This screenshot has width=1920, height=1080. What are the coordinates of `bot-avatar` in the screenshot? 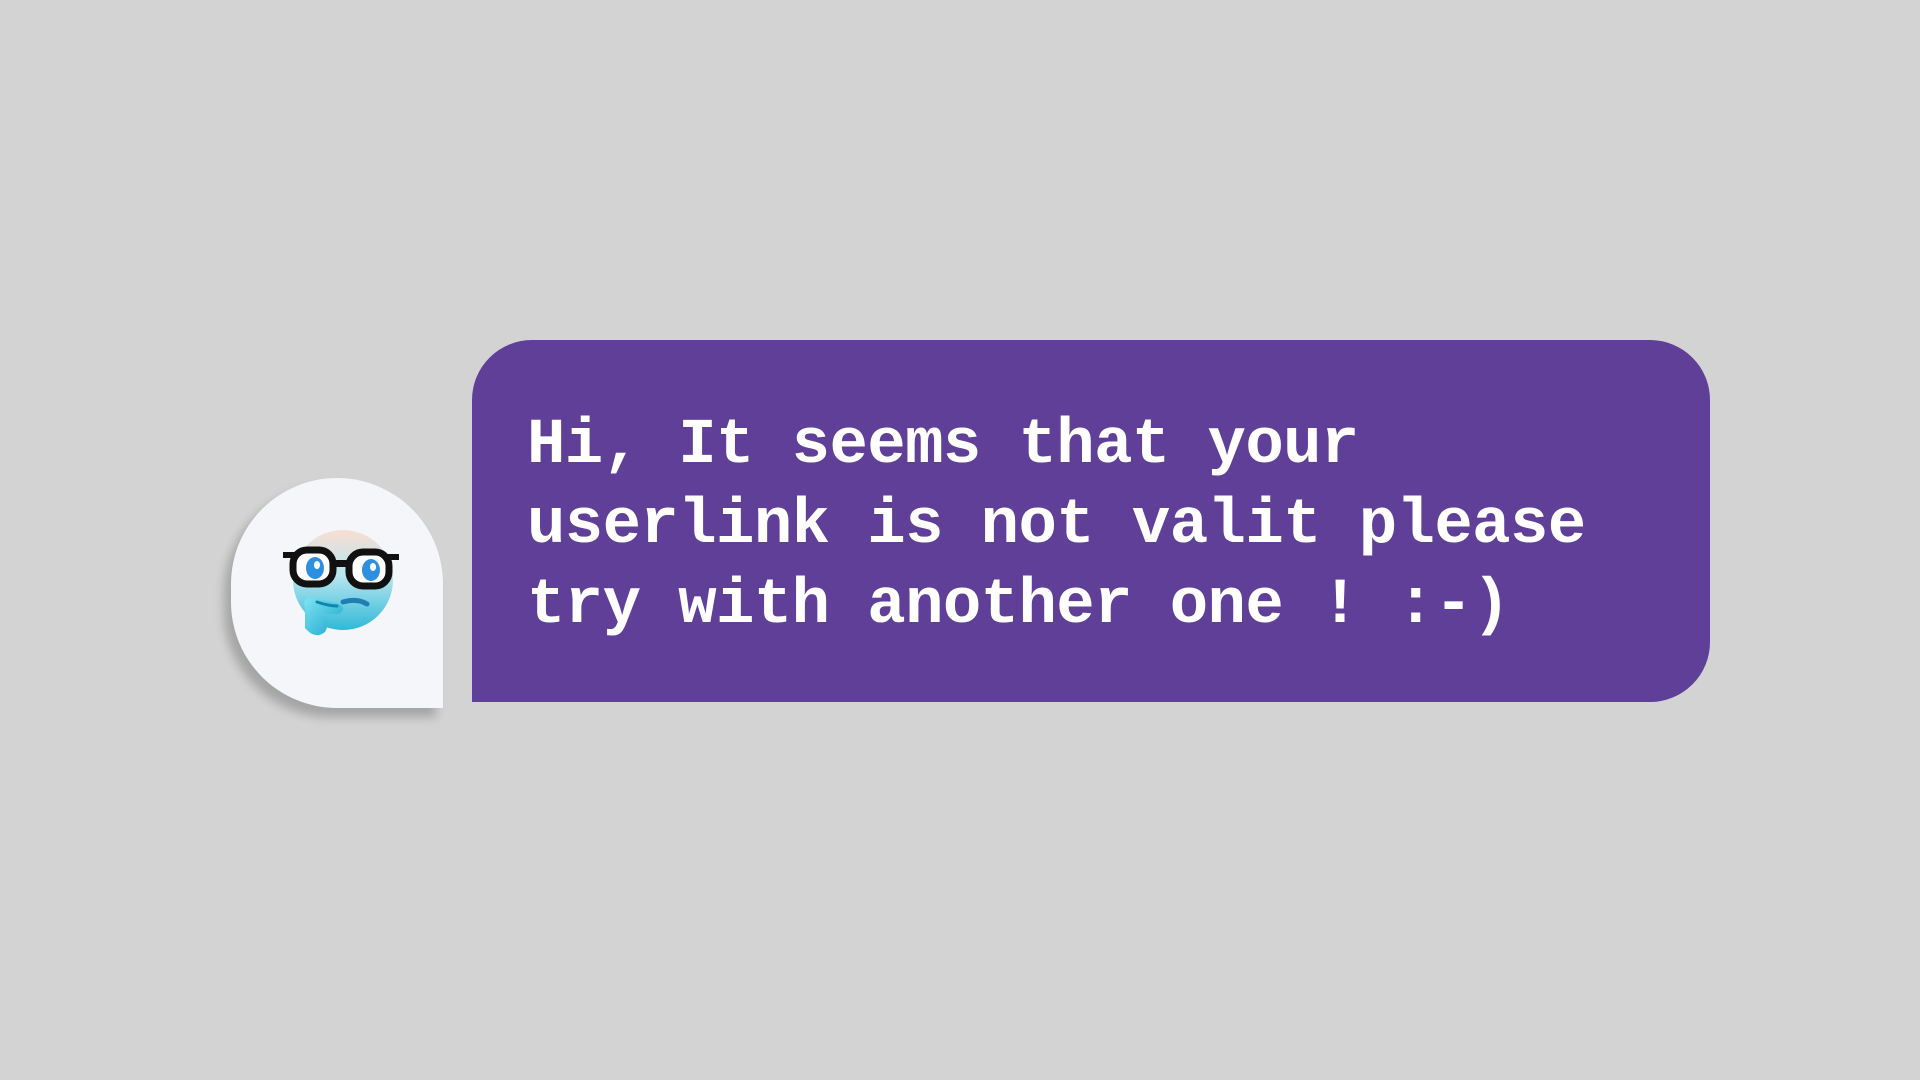 It's located at (337, 593).